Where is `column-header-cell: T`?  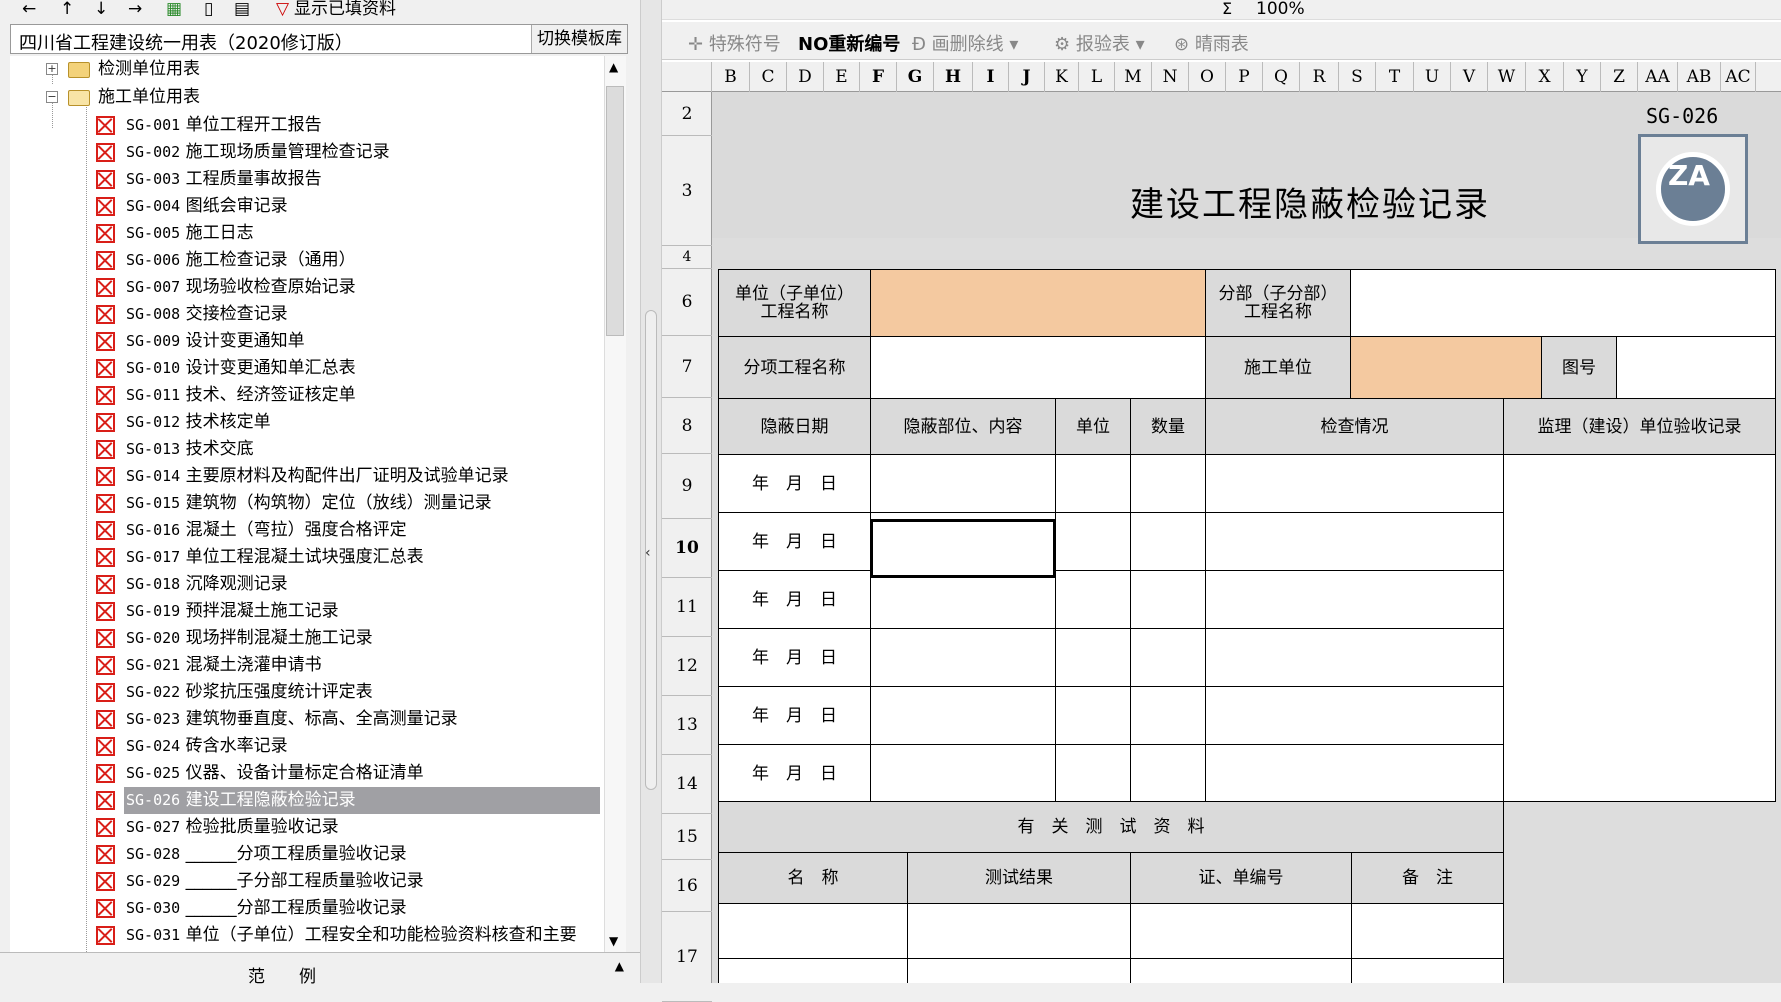
column-header-cell: T is located at coordinates (1395, 77).